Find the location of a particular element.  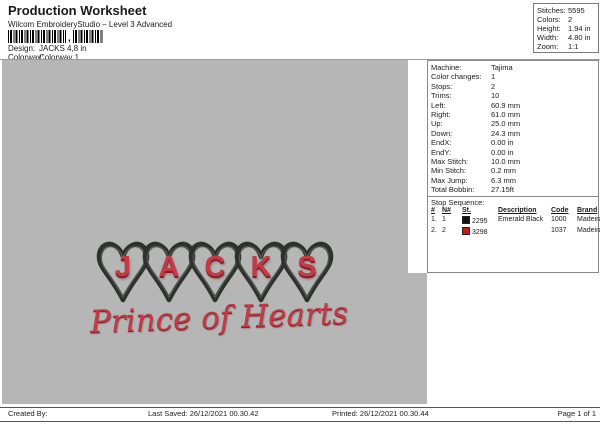

thread-description is located at coordinates (524, 232).